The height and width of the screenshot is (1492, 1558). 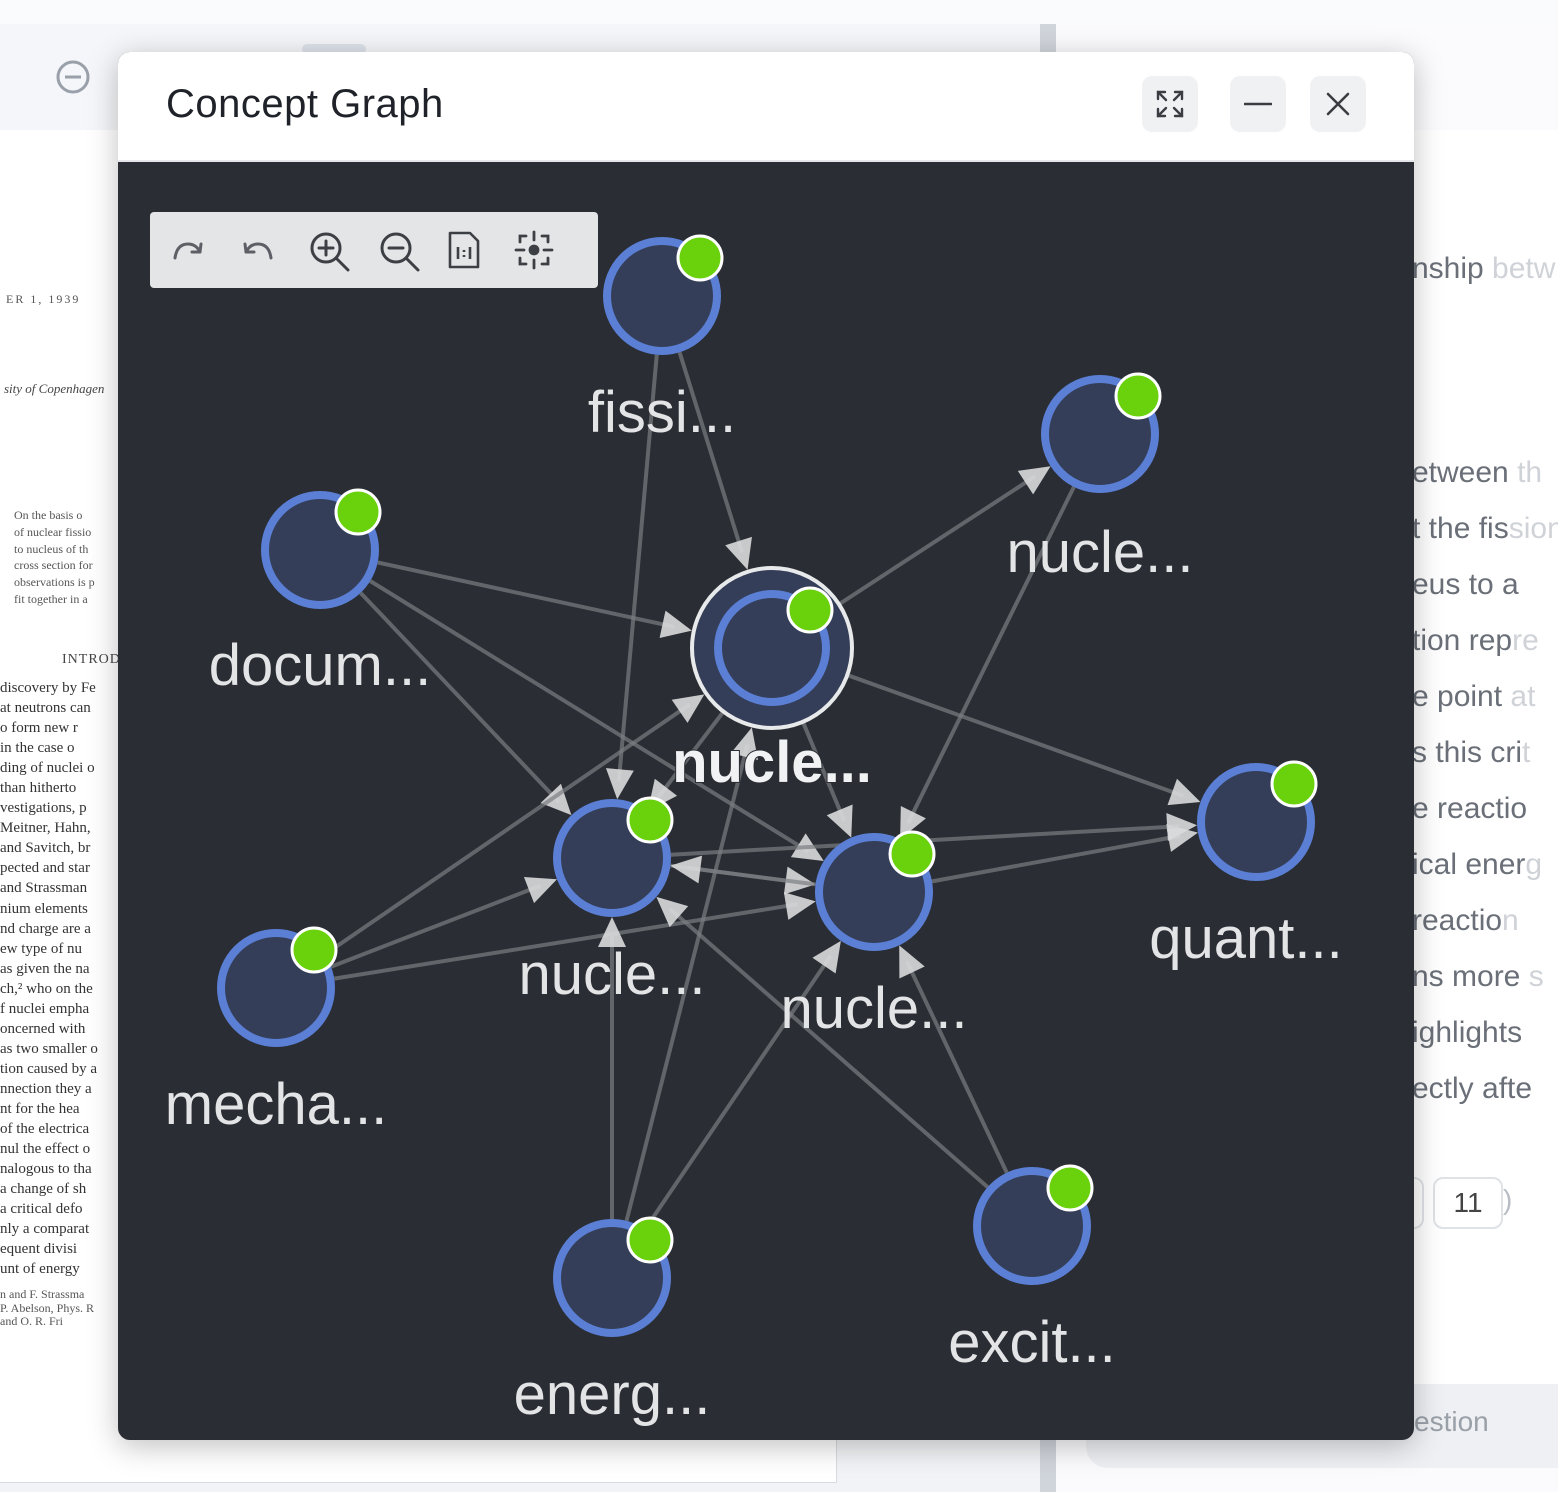 I want to click on paper-body-line: at neutrons can, so click(x=45, y=708).